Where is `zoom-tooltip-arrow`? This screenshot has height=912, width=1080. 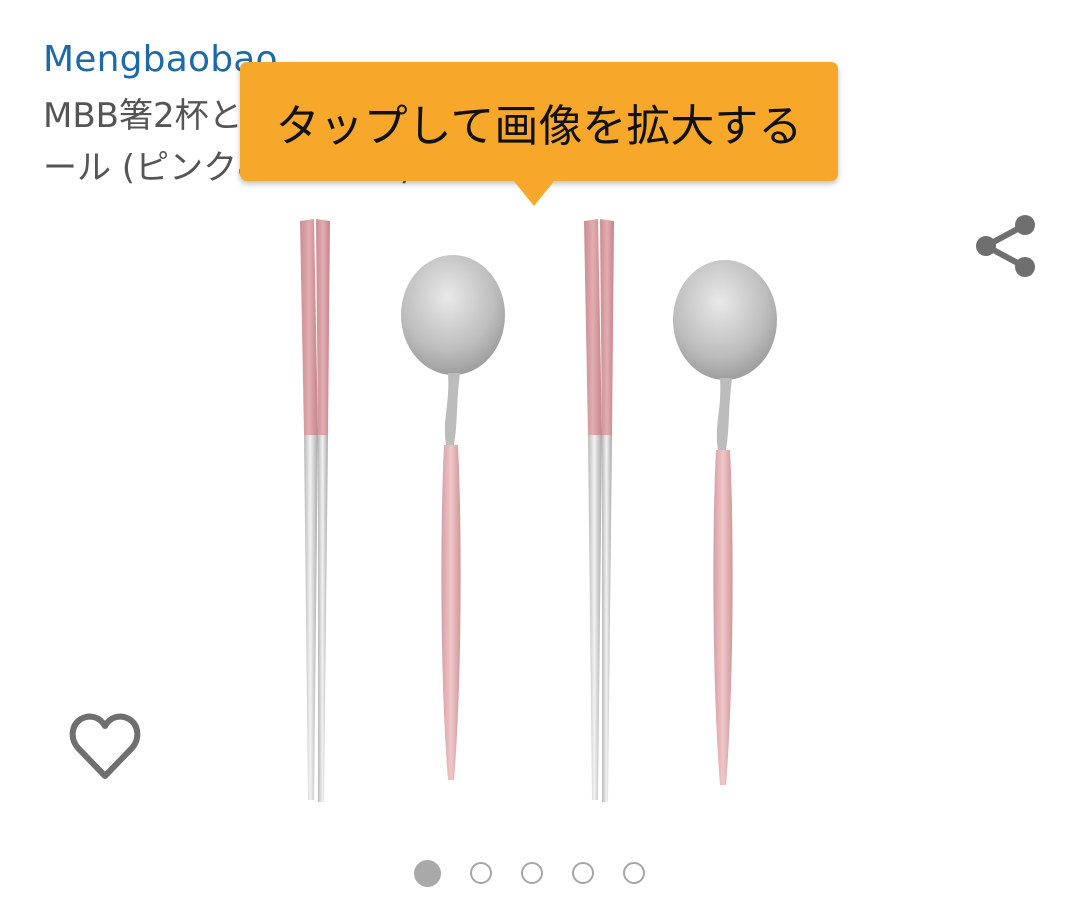
zoom-tooltip-arrow is located at coordinates (534, 193).